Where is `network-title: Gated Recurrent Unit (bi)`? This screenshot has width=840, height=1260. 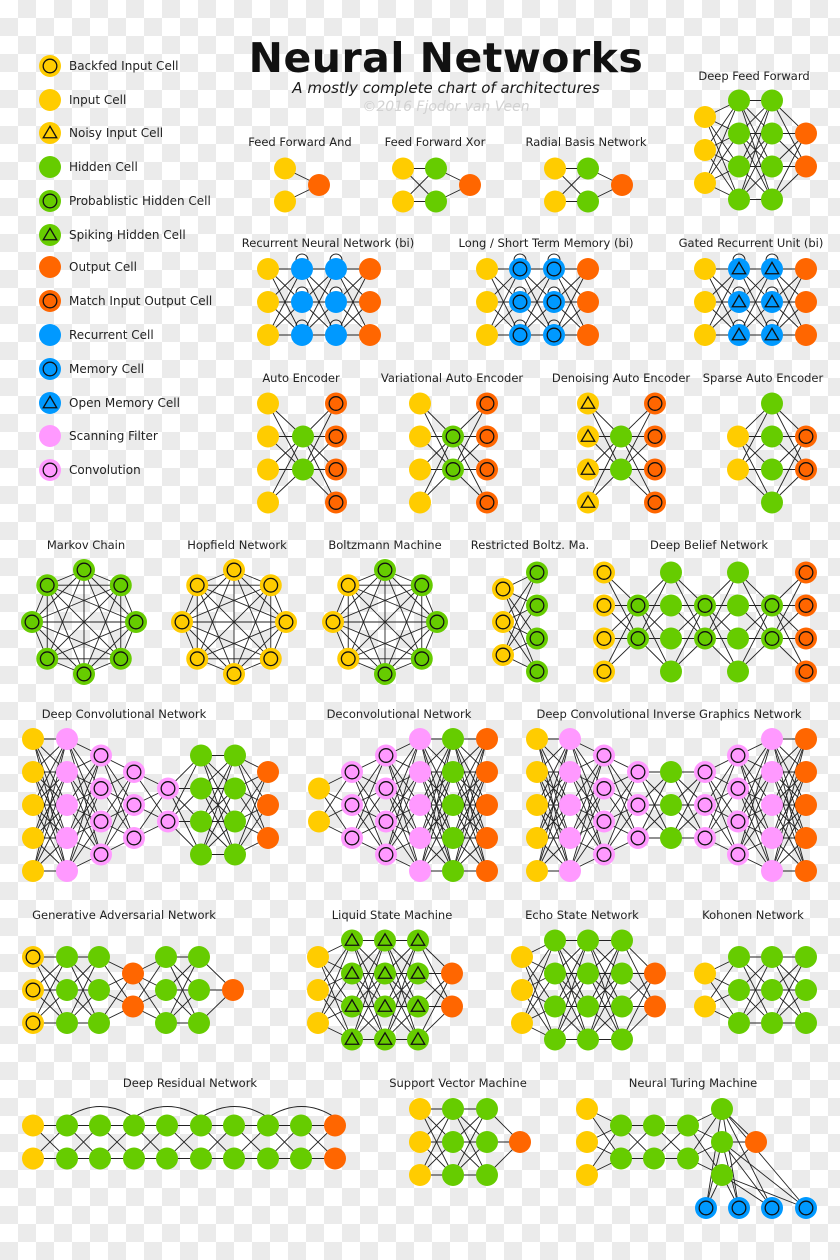 network-title: Gated Recurrent Unit (bi) is located at coordinates (751, 243).